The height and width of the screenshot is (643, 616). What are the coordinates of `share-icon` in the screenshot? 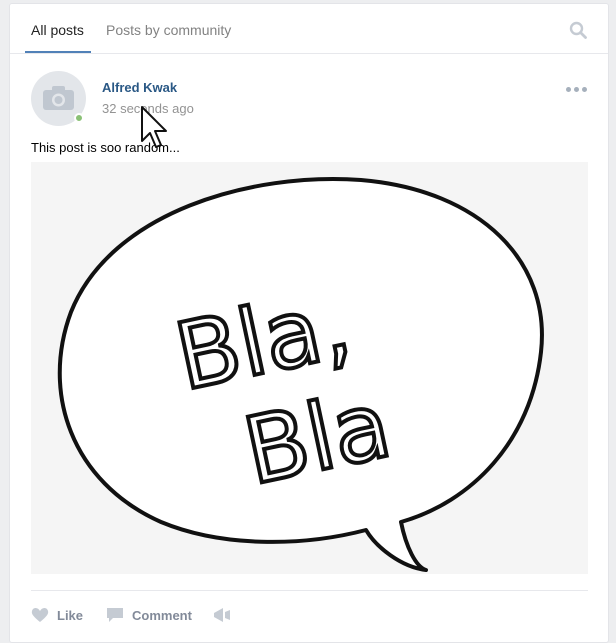 It's located at (222, 615).